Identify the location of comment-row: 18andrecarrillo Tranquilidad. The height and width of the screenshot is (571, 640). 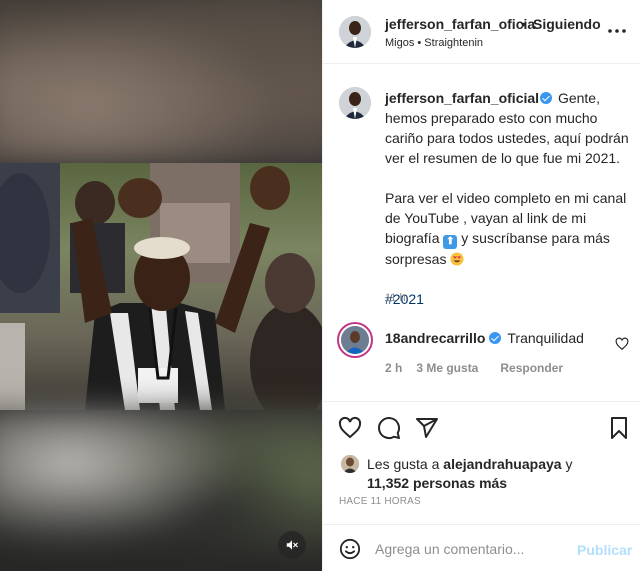
(484, 338).